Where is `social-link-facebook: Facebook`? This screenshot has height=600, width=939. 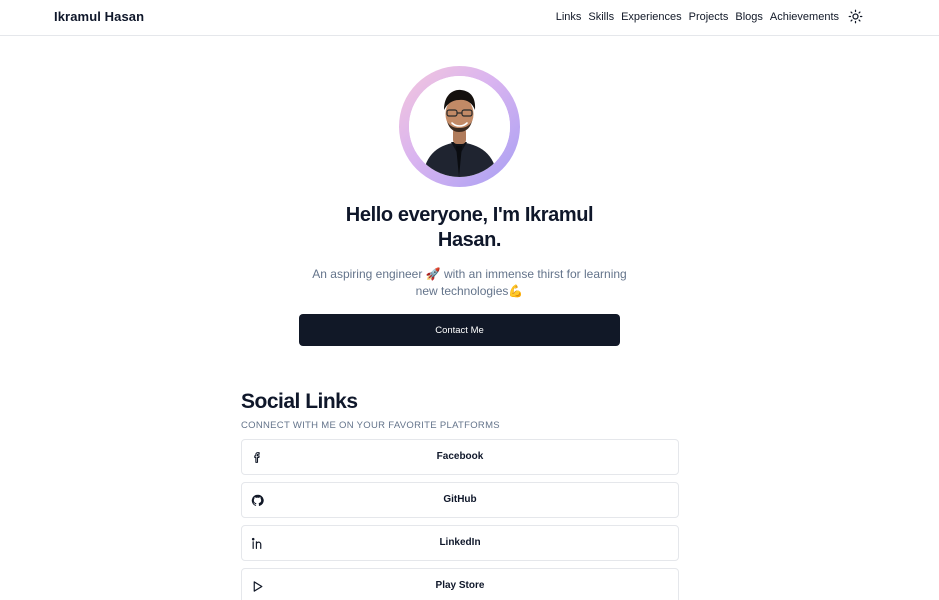 social-link-facebook: Facebook is located at coordinates (460, 457).